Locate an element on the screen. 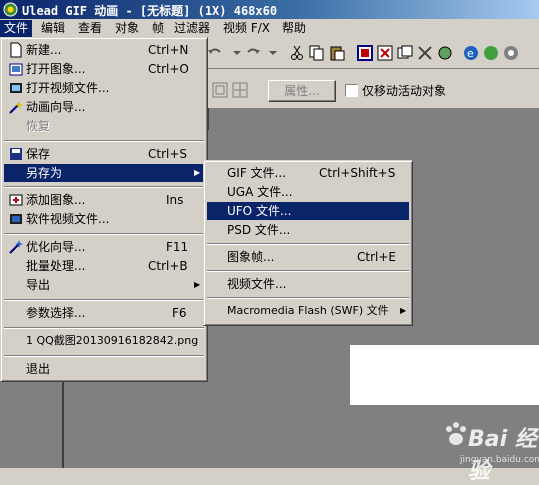 The width and height of the screenshot is (539, 485). menu-file: 文件 is located at coordinates (16, 28).